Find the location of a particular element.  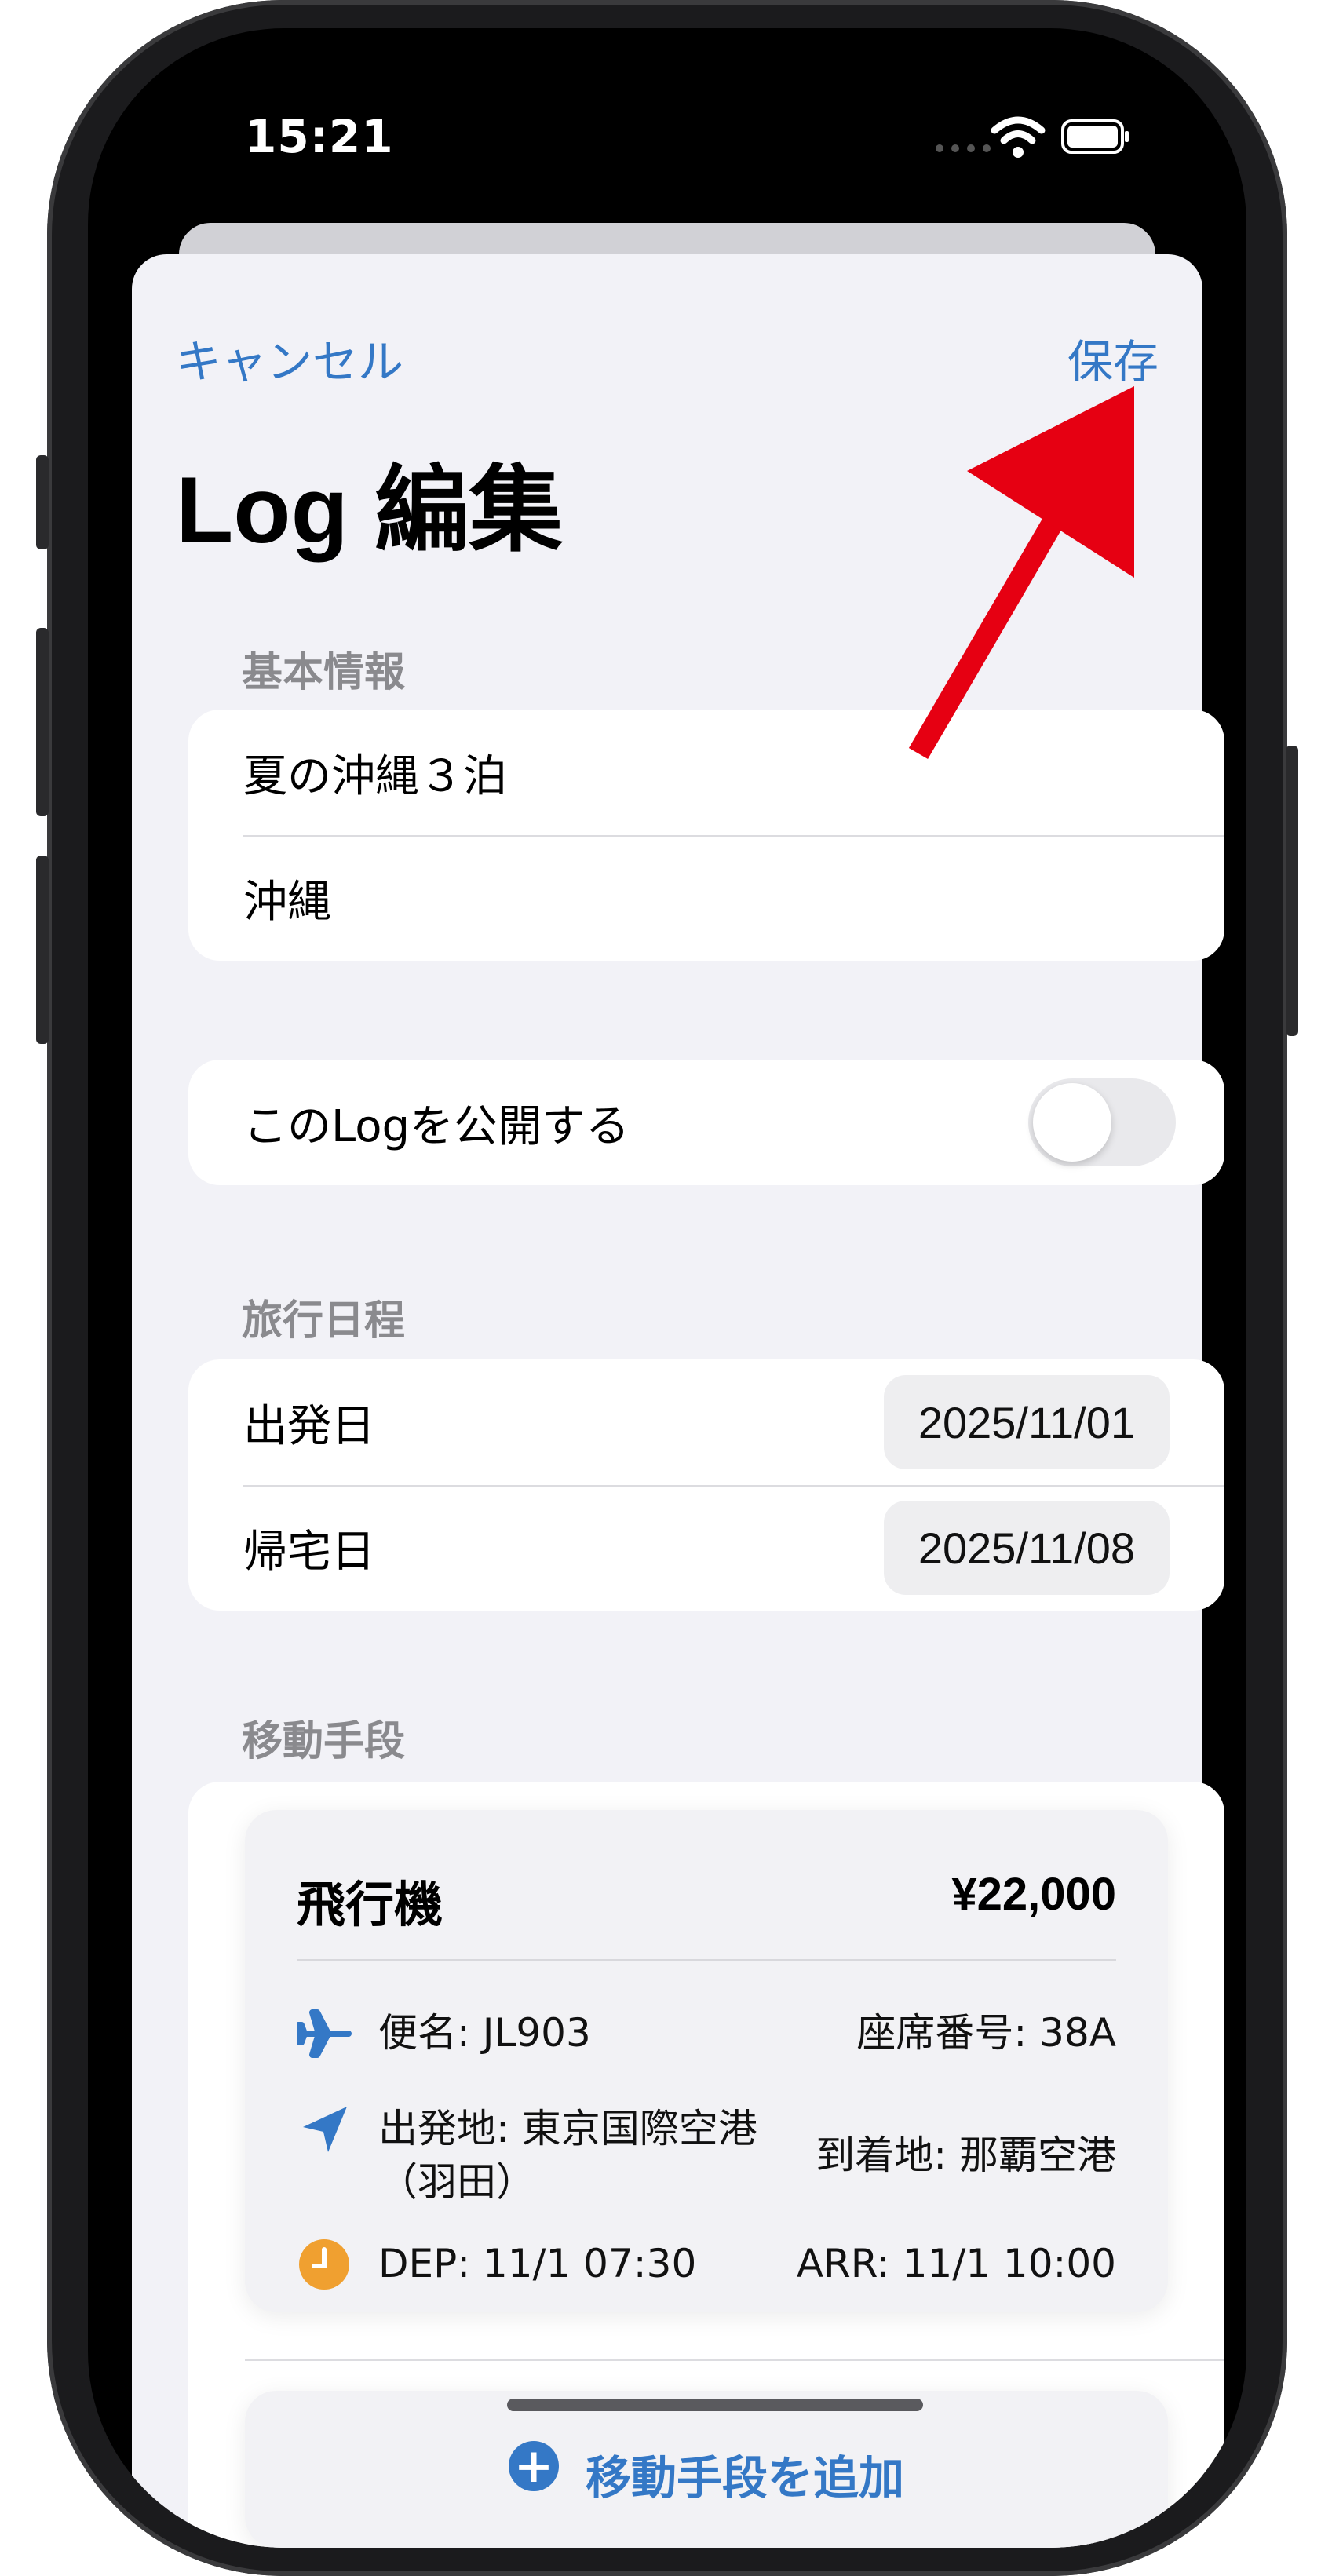

section-label-basic-info: 基本情報 is located at coordinates (324, 672).